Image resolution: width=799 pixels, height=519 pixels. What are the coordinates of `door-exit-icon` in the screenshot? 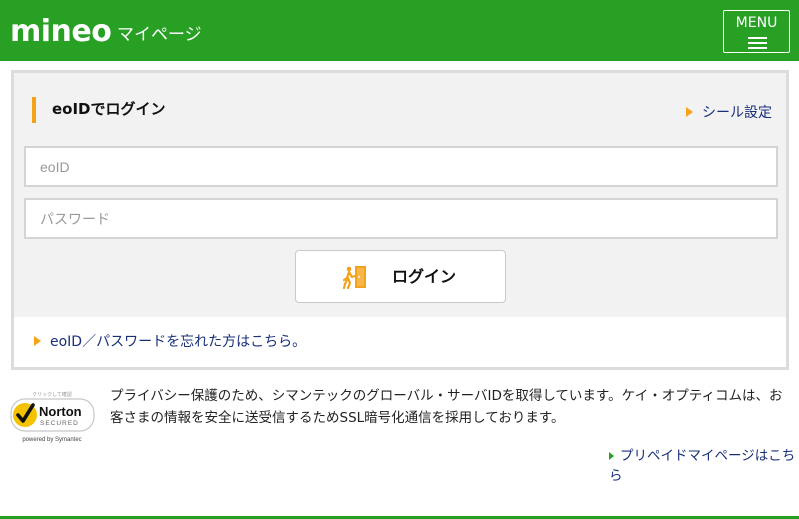 It's located at (354, 278).